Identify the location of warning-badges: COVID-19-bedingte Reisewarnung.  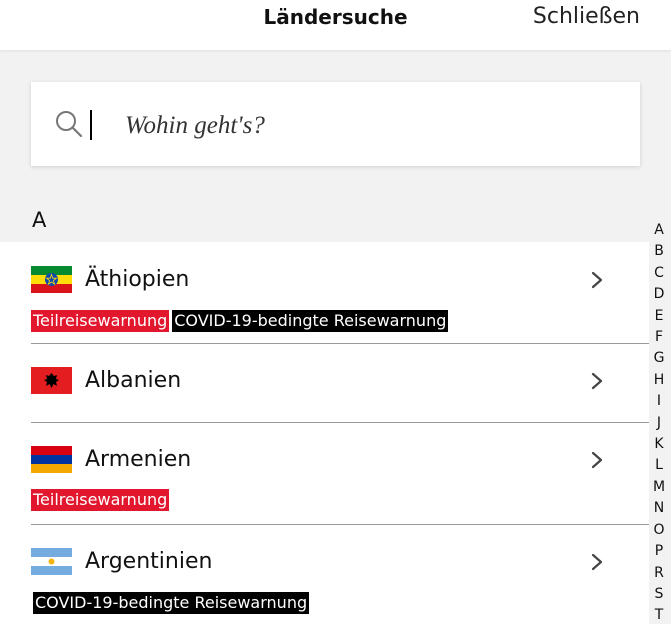
(171, 603).